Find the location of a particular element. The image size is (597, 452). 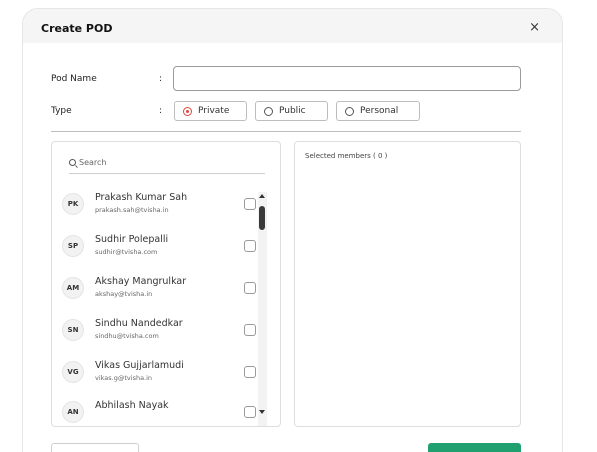

pod-name-input is located at coordinates (347, 78).